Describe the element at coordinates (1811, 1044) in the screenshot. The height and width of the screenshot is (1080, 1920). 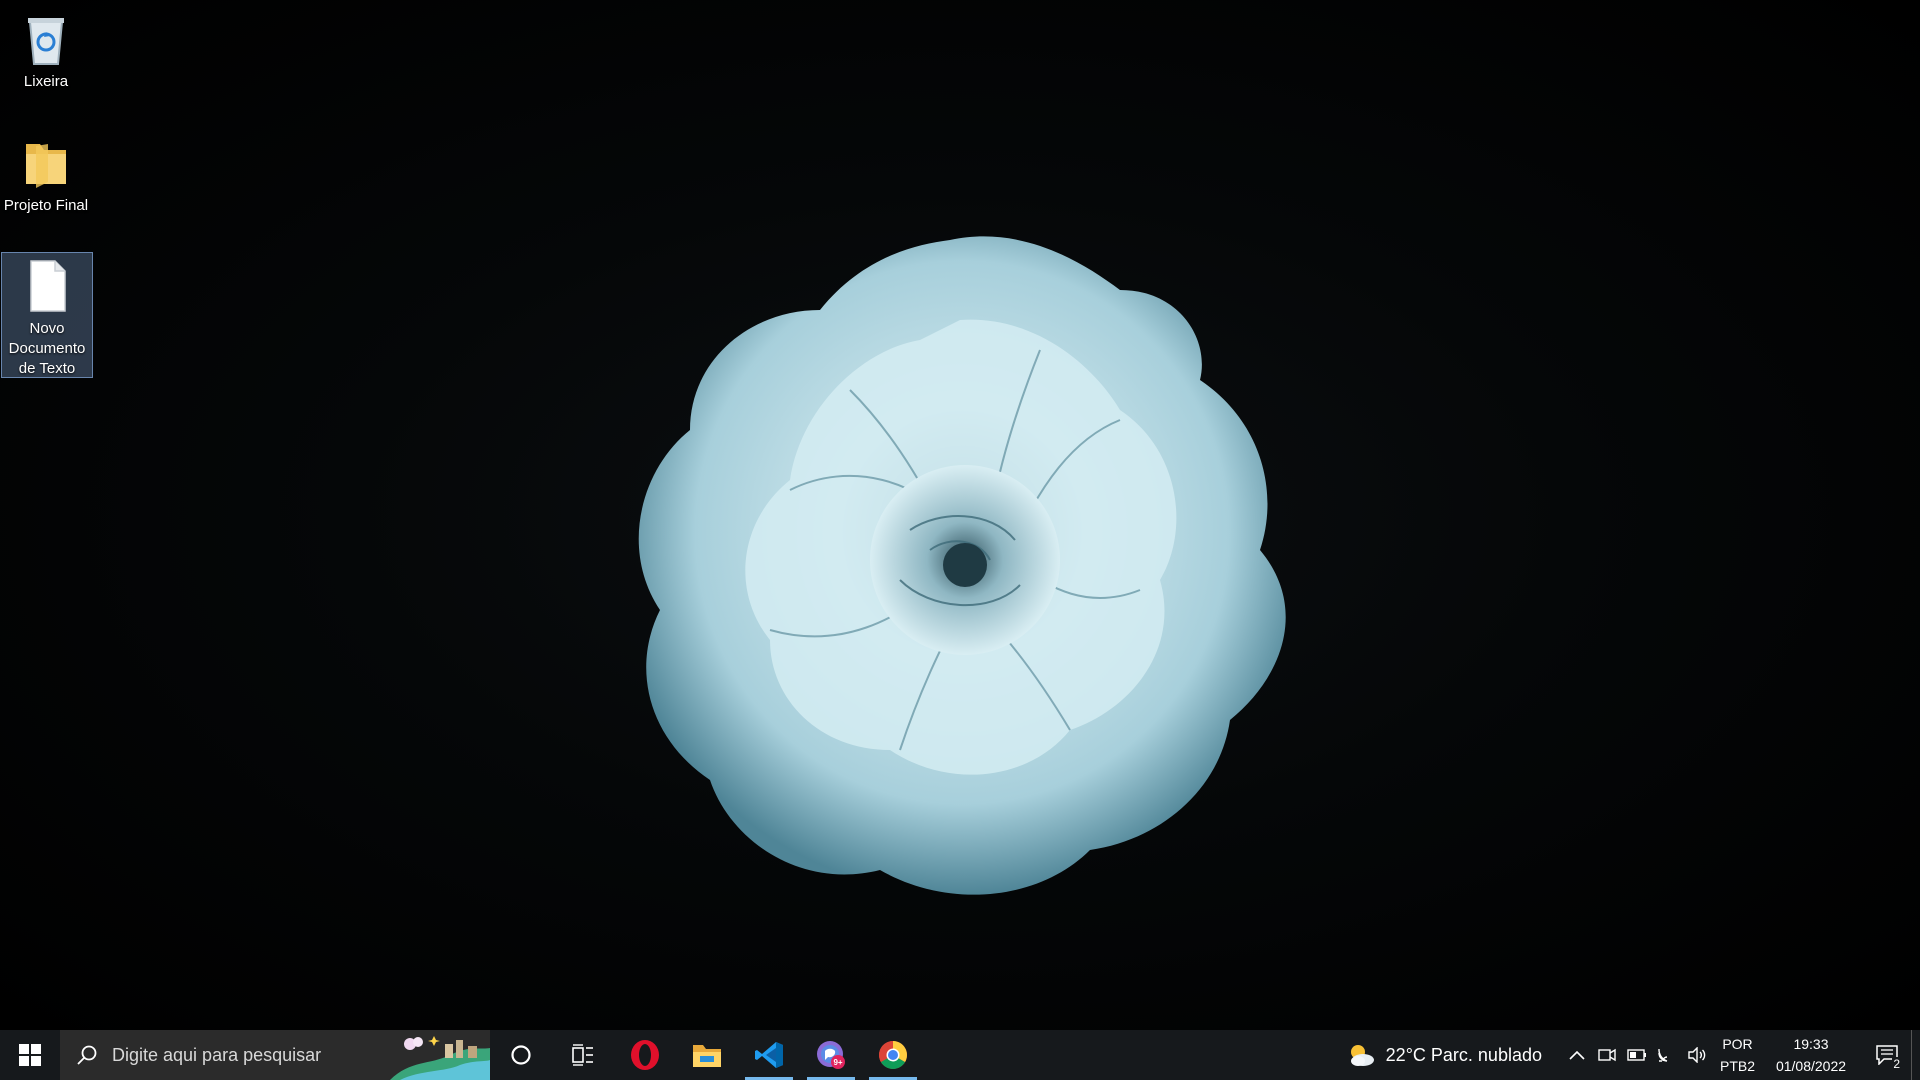
I see `clock-time: 19:33` at that location.